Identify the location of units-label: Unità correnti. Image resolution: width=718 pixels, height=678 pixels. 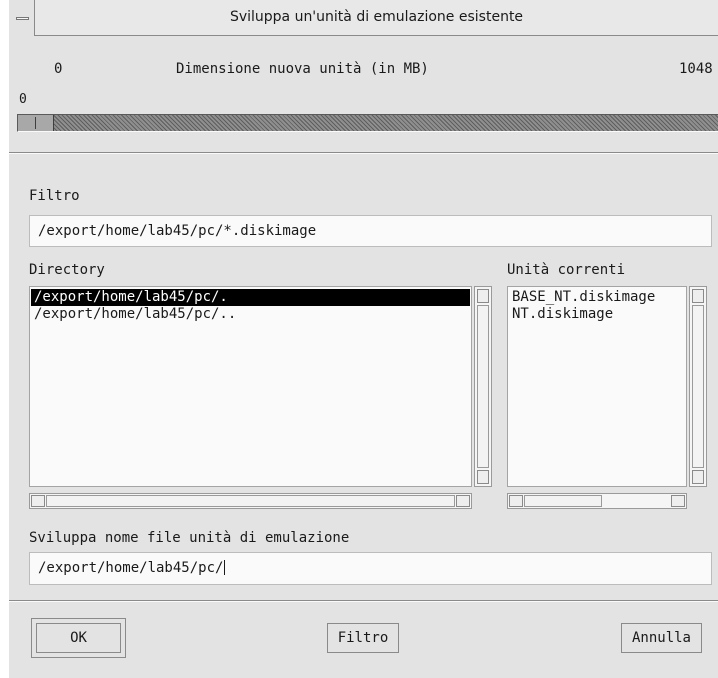
(566, 270).